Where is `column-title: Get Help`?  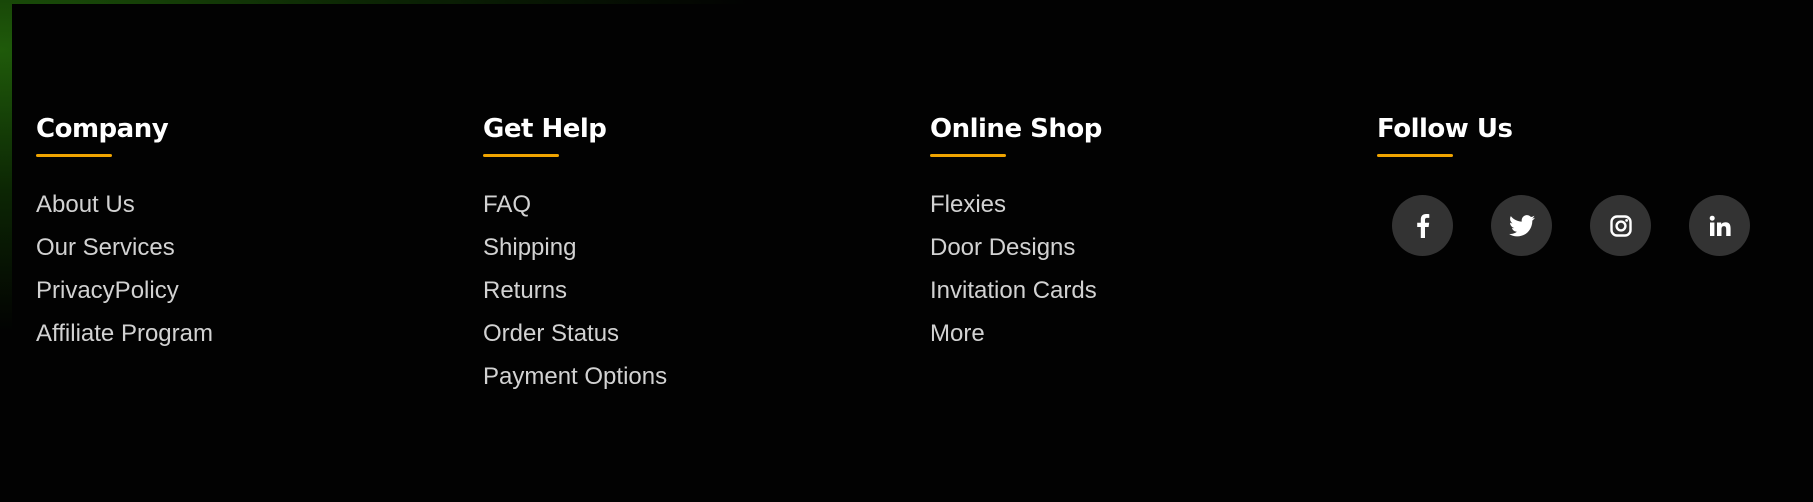 column-title: Get Help is located at coordinates (545, 129).